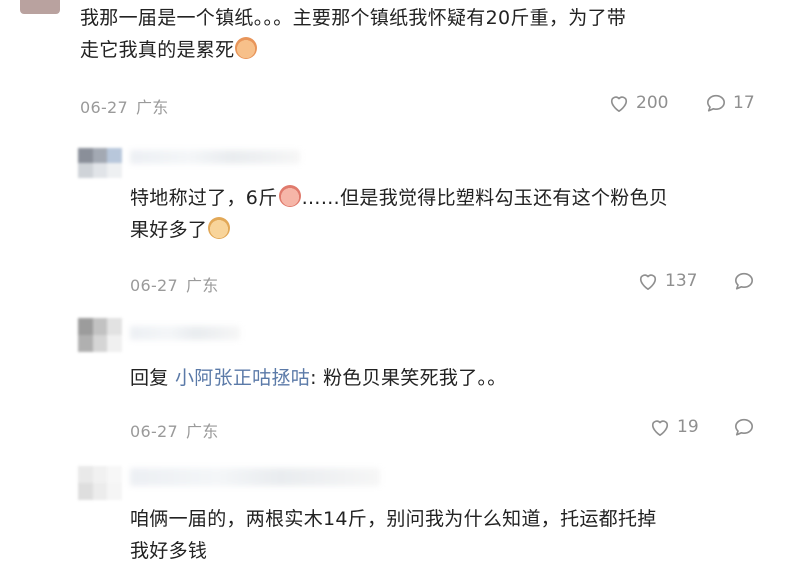  Describe the element at coordinates (219, 228) in the screenshot. I see `happy-face-emoji-icon` at that location.